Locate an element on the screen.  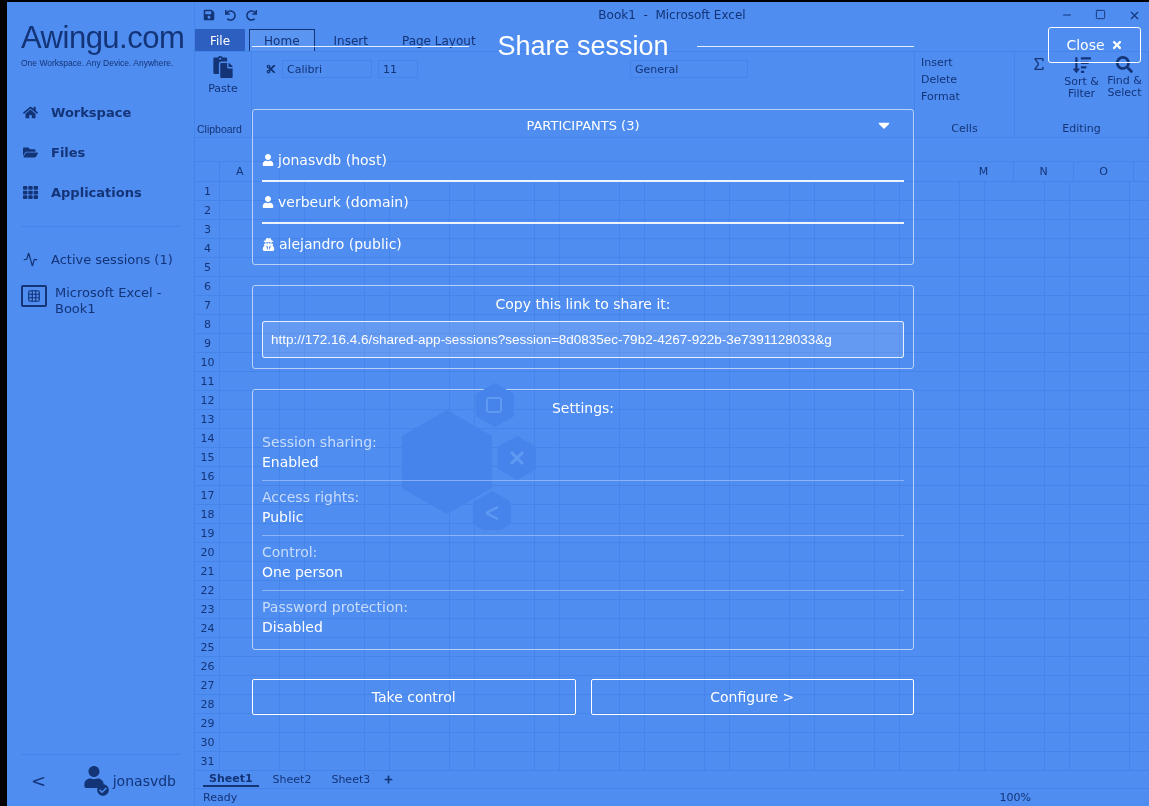
setting-value: Disabled is located at coordinates (293, 627).